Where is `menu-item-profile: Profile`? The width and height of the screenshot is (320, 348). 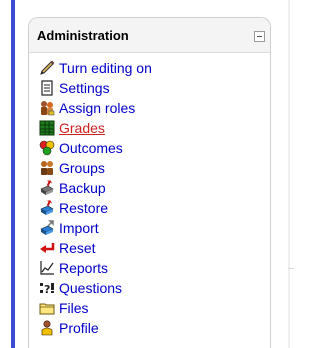 menu-item-profile: Profile is located at coordinates (69, 328).